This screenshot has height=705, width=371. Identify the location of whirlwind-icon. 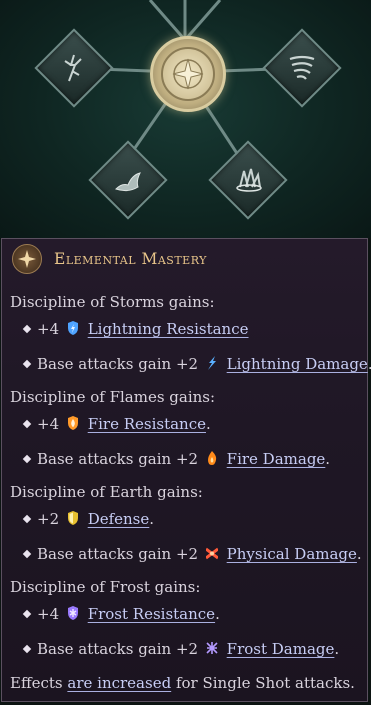
(302, 67).